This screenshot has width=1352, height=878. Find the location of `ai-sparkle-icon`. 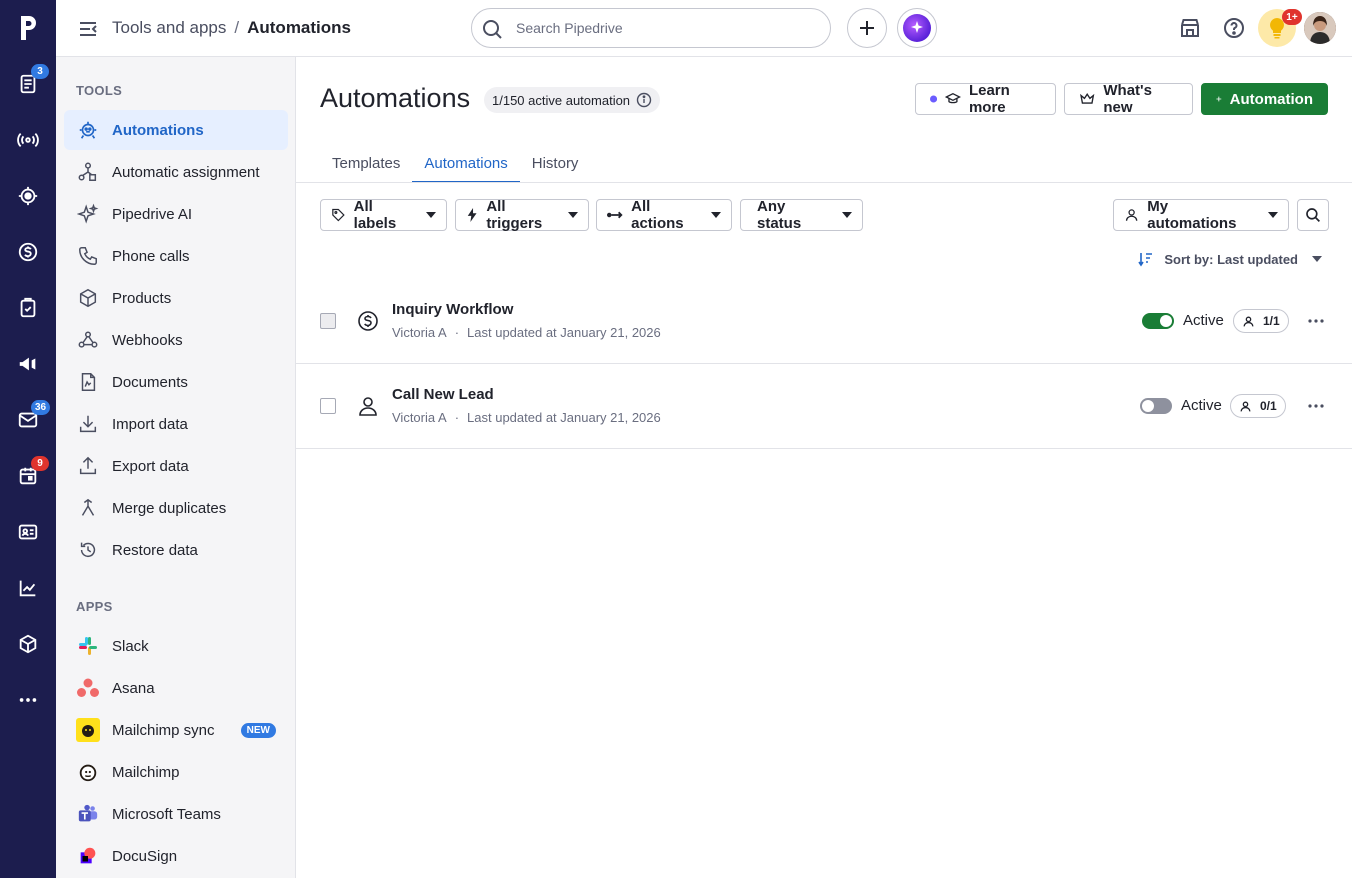

ai-sparkle-icon is located at coordinates (917, 28).